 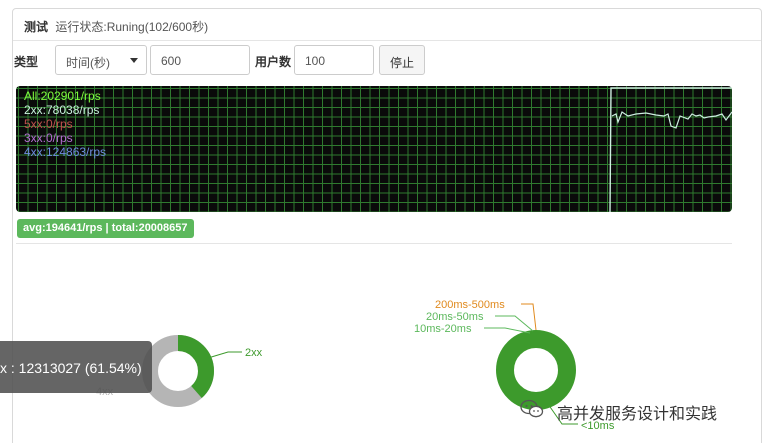 What do you see at coordinates (455, 317) in the screenshot?
I see `pie-label-20-50ms: 20ms-50ms` at bounding box center [455, 317].